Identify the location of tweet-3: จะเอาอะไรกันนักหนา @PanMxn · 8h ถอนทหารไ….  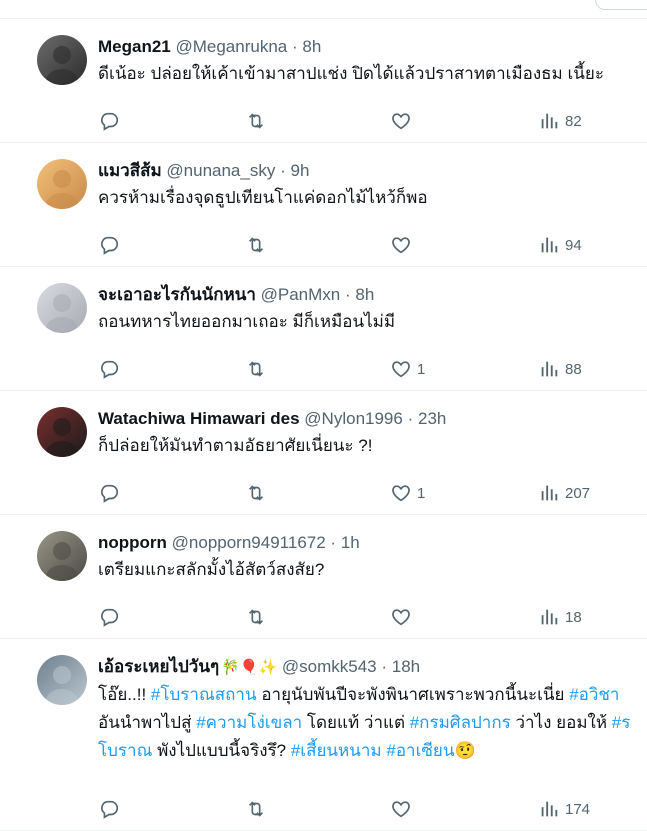
(323, 329).